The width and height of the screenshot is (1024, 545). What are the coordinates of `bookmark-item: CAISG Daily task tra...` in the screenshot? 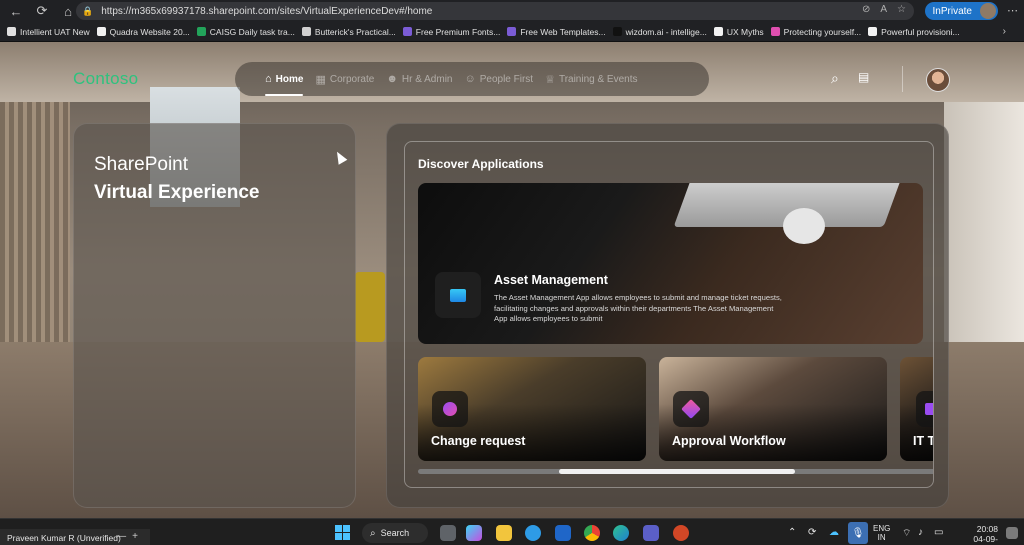 It's located at (245, 32).